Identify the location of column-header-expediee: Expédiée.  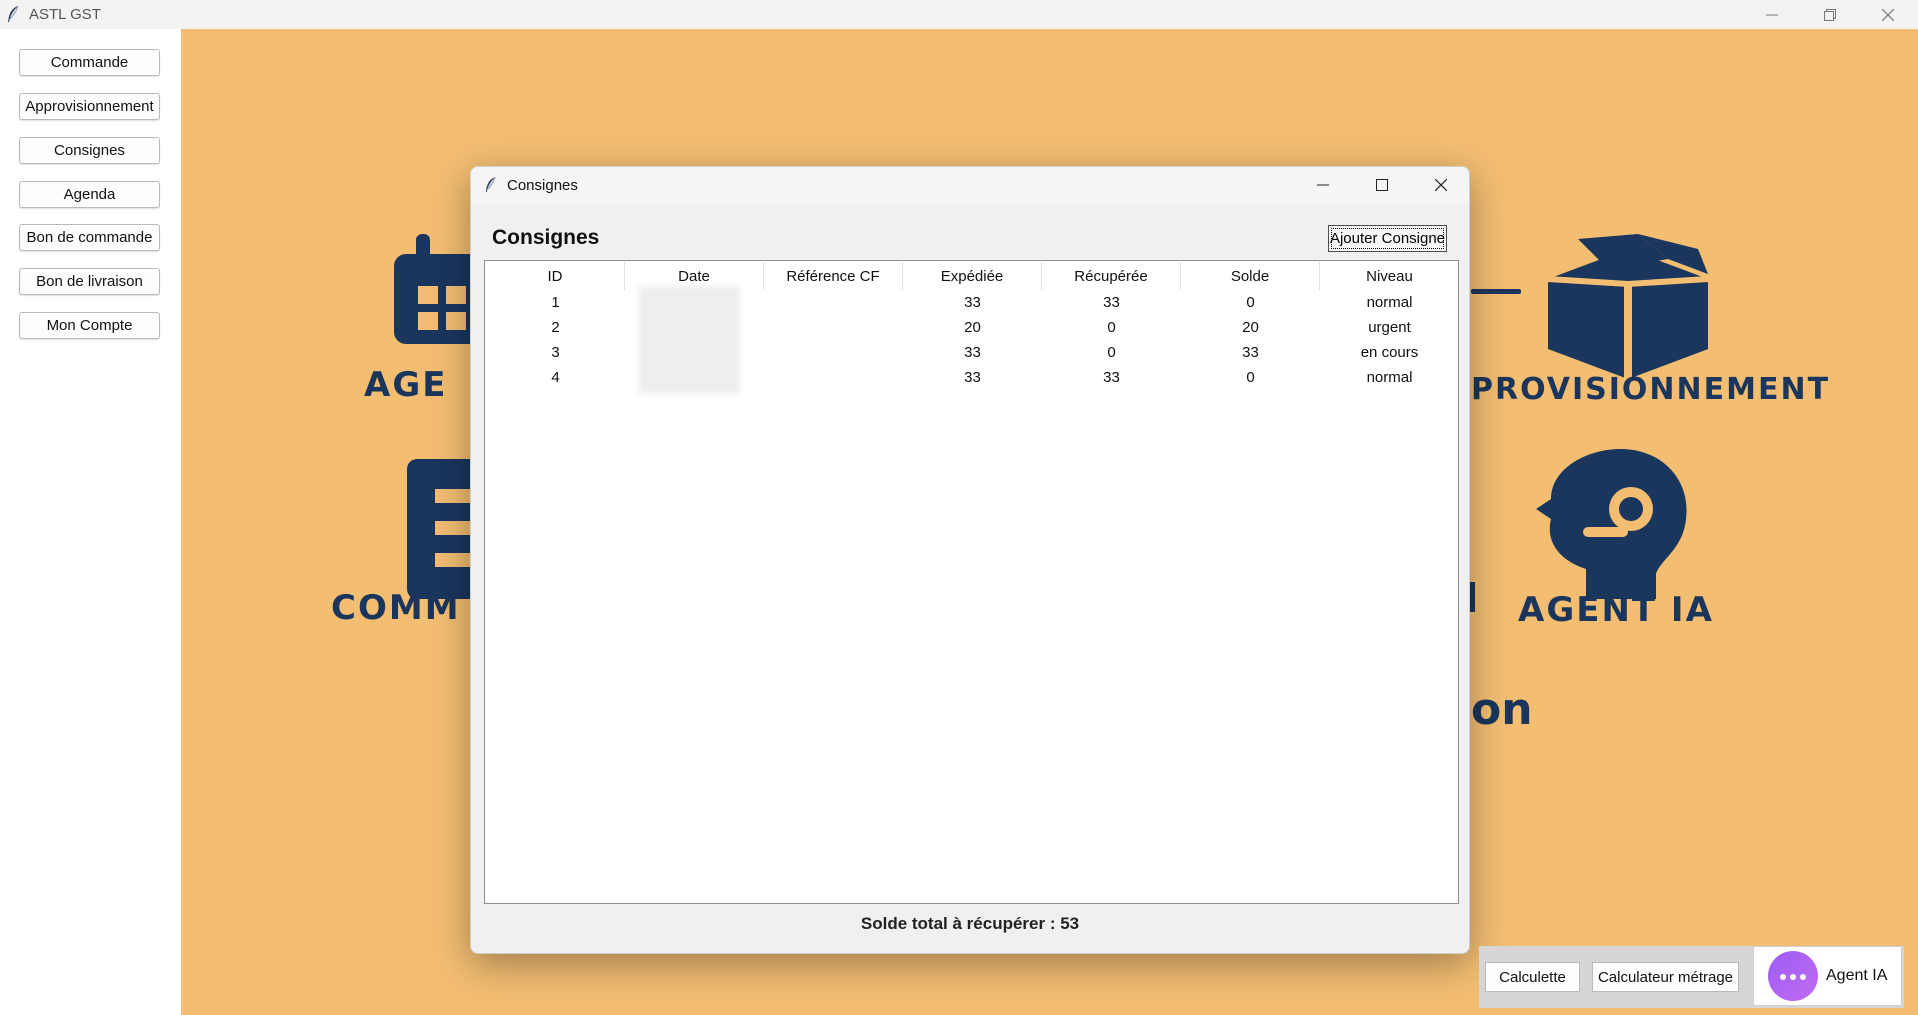
(972, 276).